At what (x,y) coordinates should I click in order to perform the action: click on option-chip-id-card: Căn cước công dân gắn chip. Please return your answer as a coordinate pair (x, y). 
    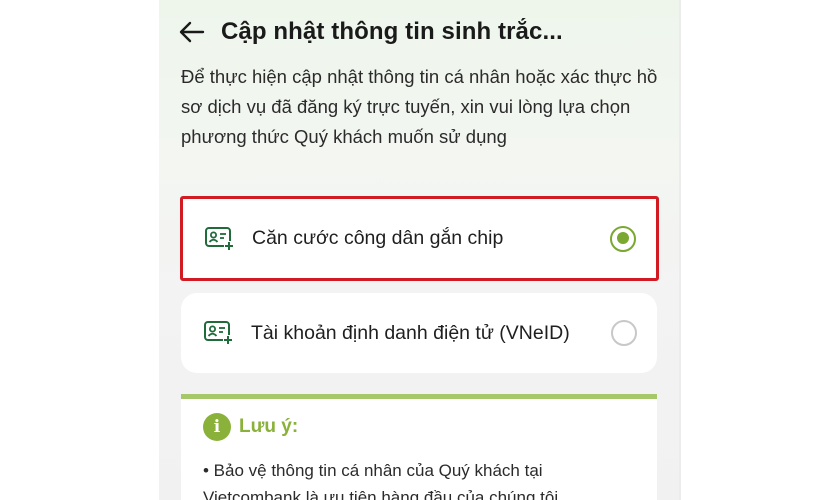
    Looking at the image, I should click on (419, 238).